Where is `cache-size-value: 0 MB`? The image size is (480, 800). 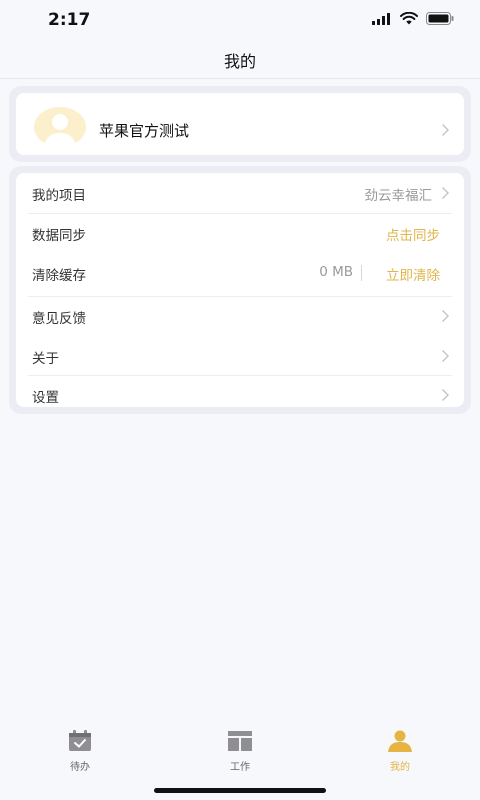
cache-size-value: 0 MB is located at coordinates (336, 272).